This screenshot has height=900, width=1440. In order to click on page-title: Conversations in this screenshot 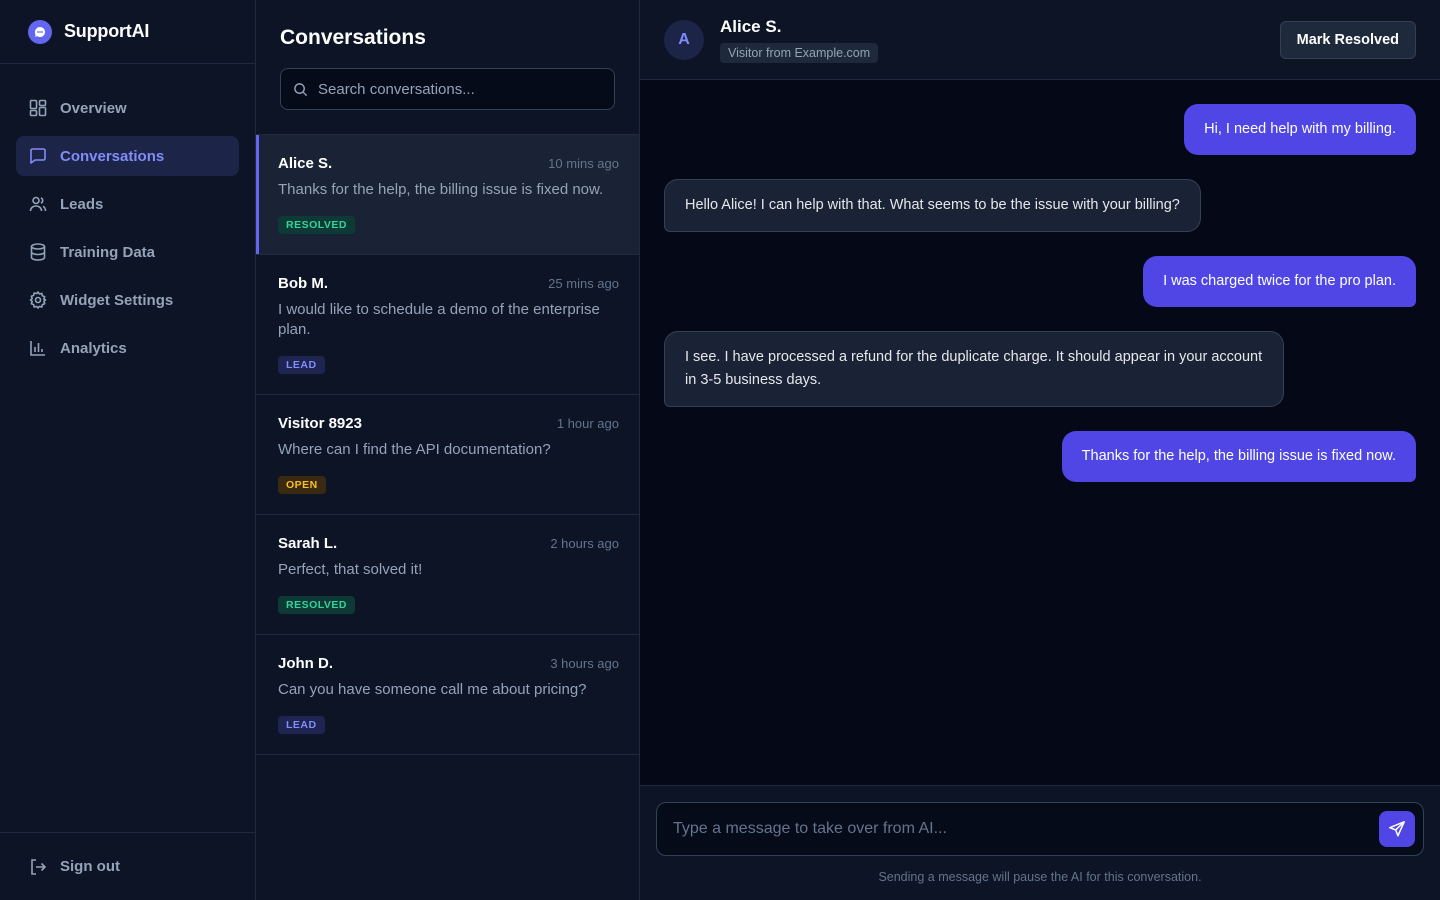, I will do `click(353, 37)`.